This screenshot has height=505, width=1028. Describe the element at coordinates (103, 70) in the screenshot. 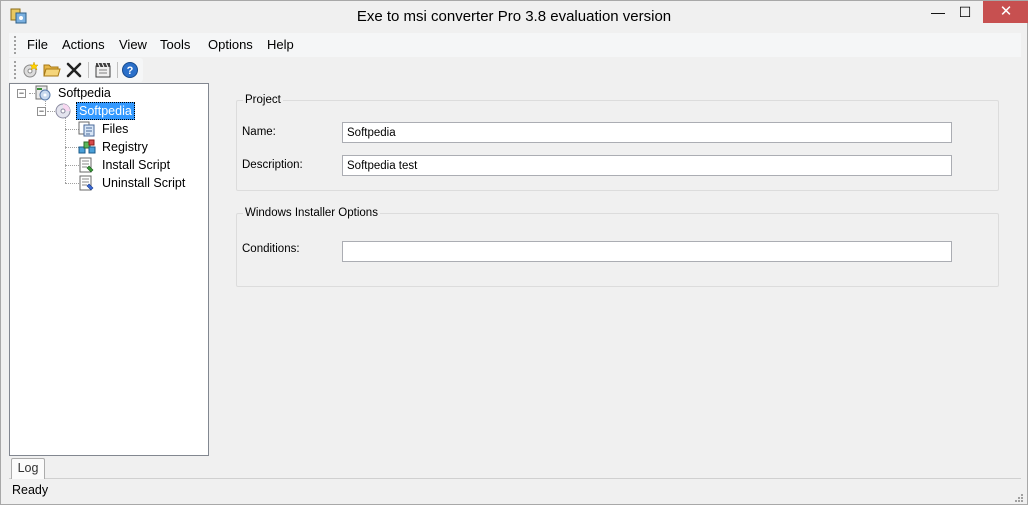

I see `build-icon` at that location.